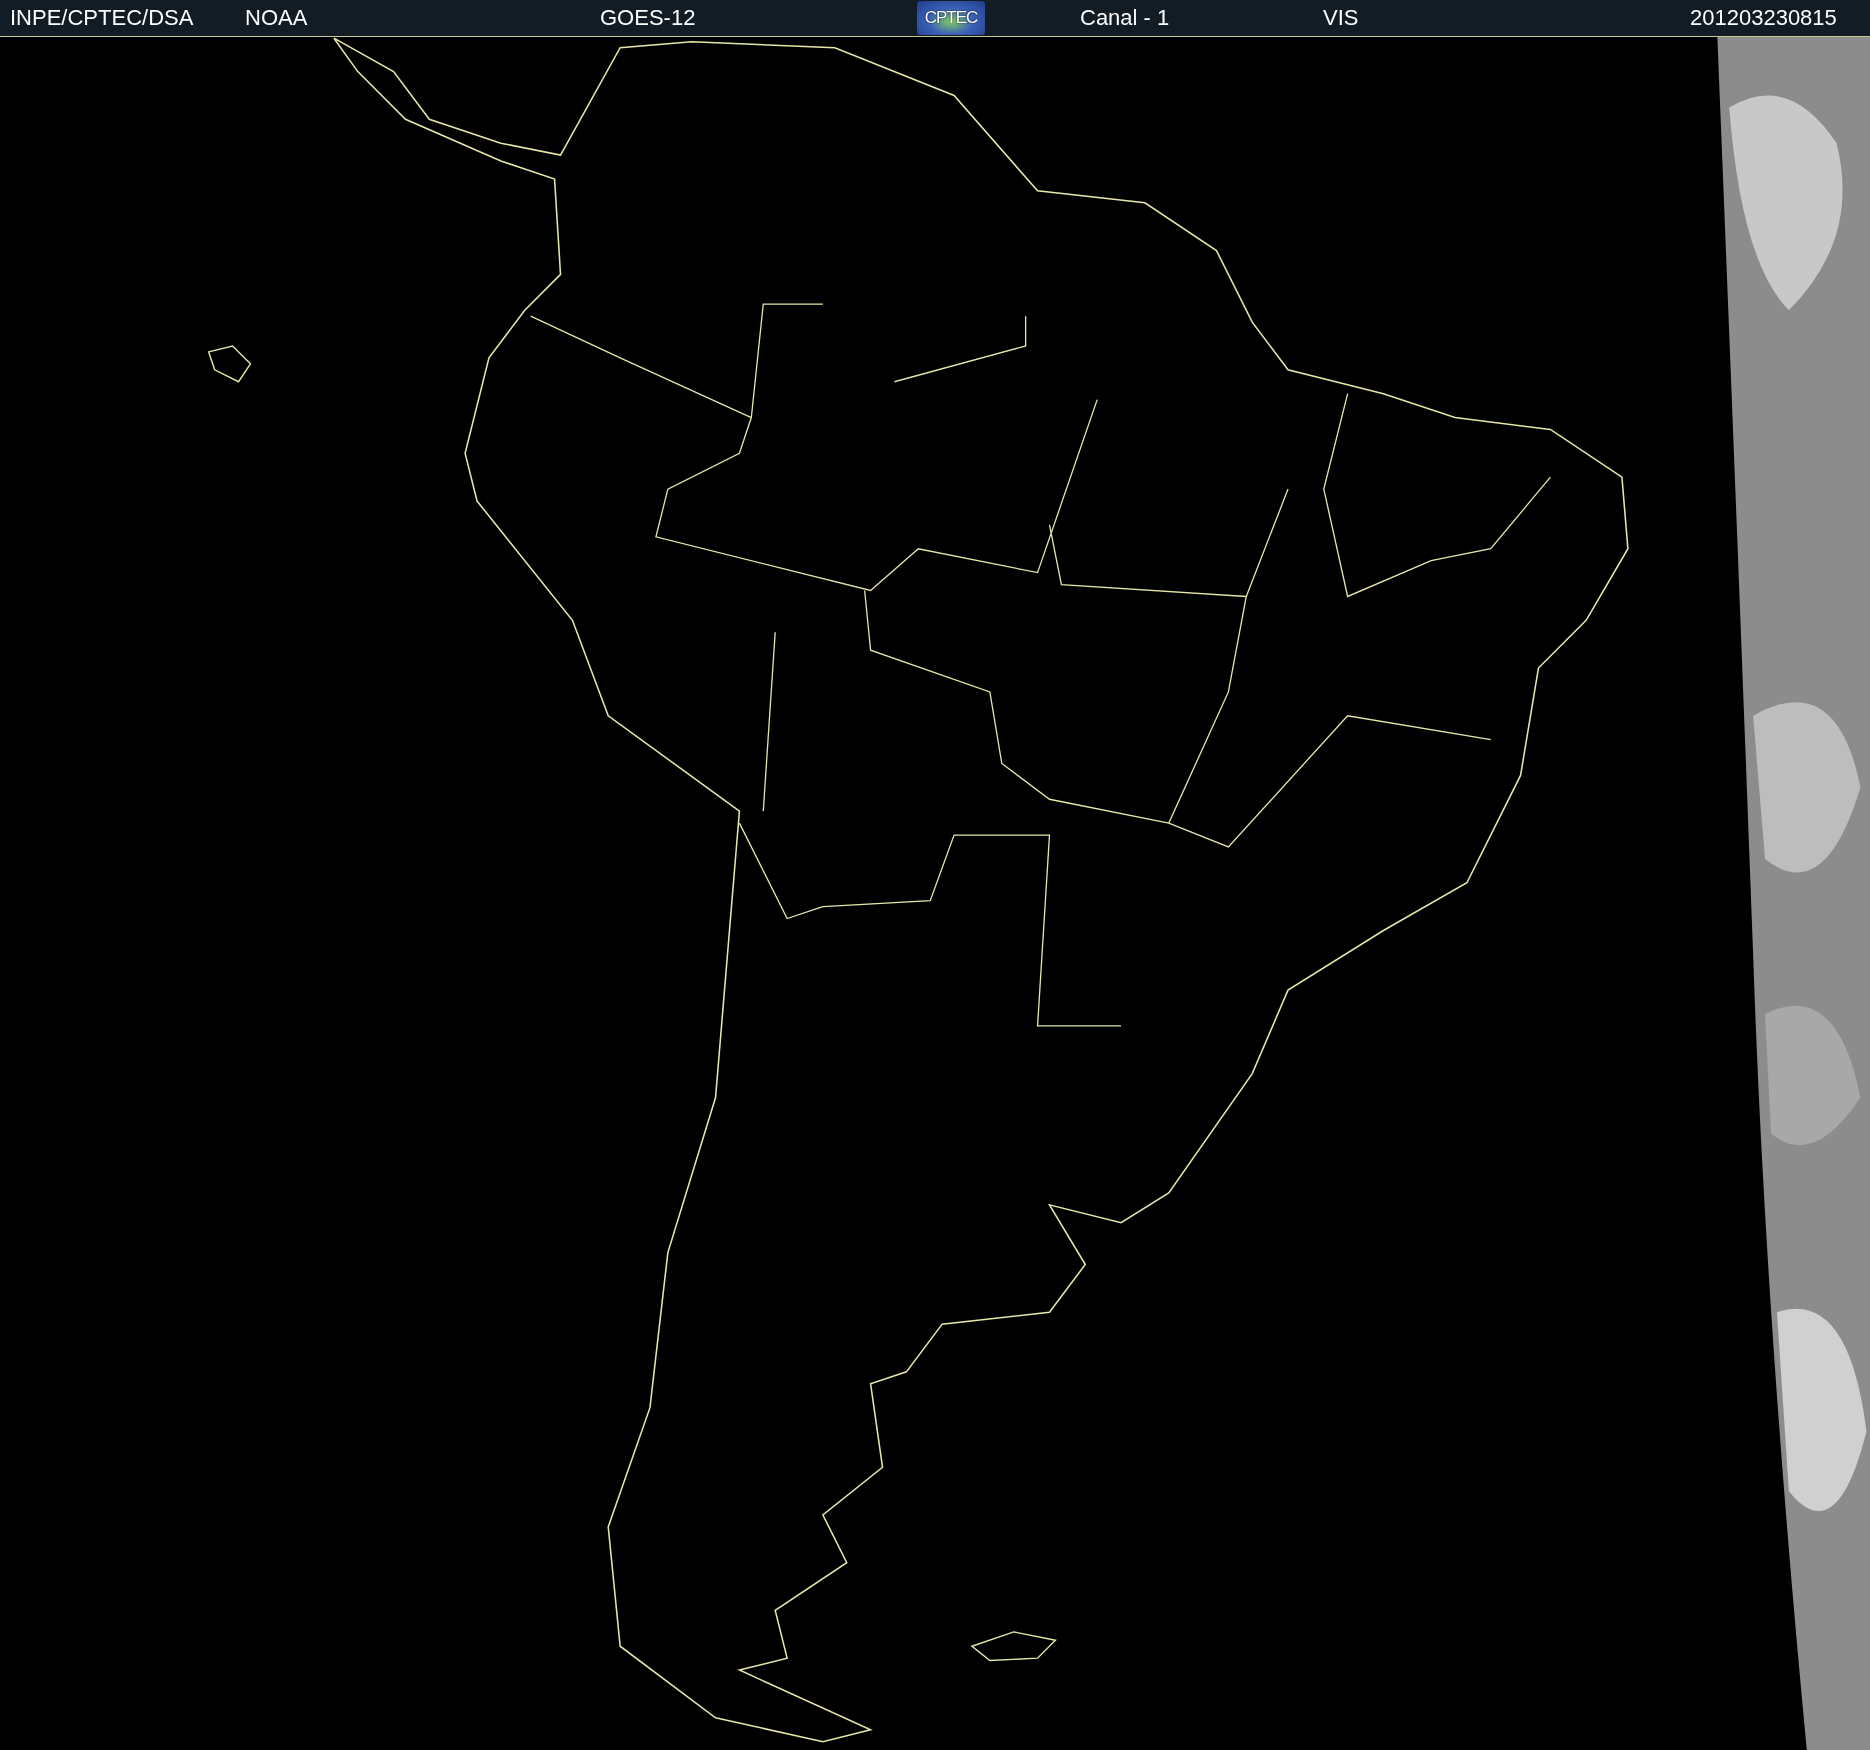  What do you see at coordinates (1764, 18) in the screenshot?
I see `header-label: 201203230815` at bounding box center [1764, 18].